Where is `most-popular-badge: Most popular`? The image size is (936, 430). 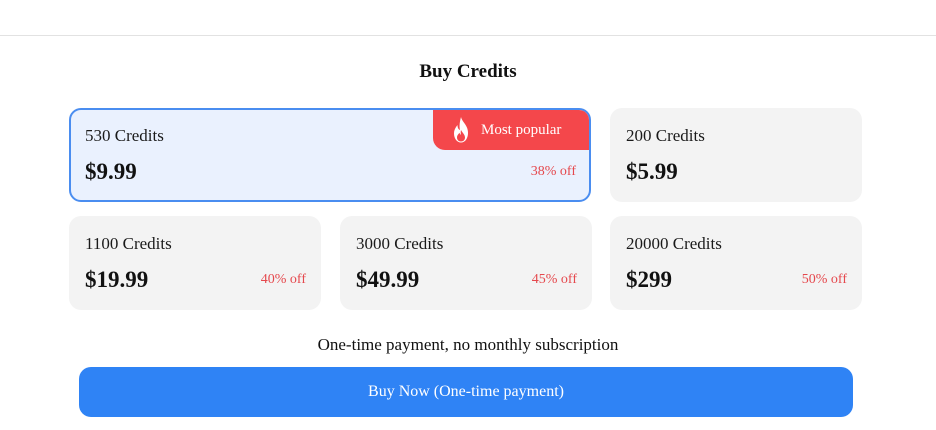 most-popular-badge: Most popular is located at coordinates (511, 130).